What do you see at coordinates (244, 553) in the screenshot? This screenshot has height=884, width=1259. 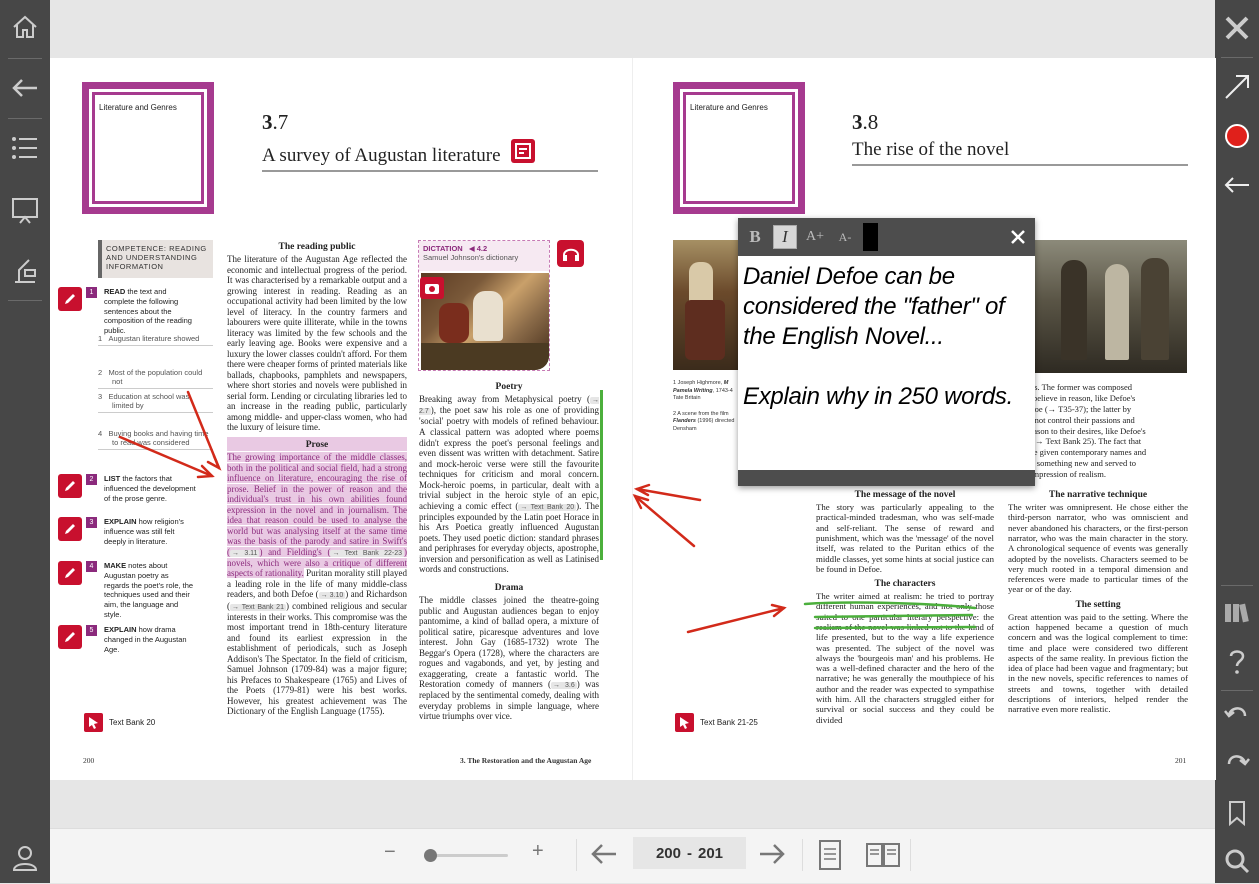 I see `cross-ref-link: → 3.11` at bounding box center [244, 553].